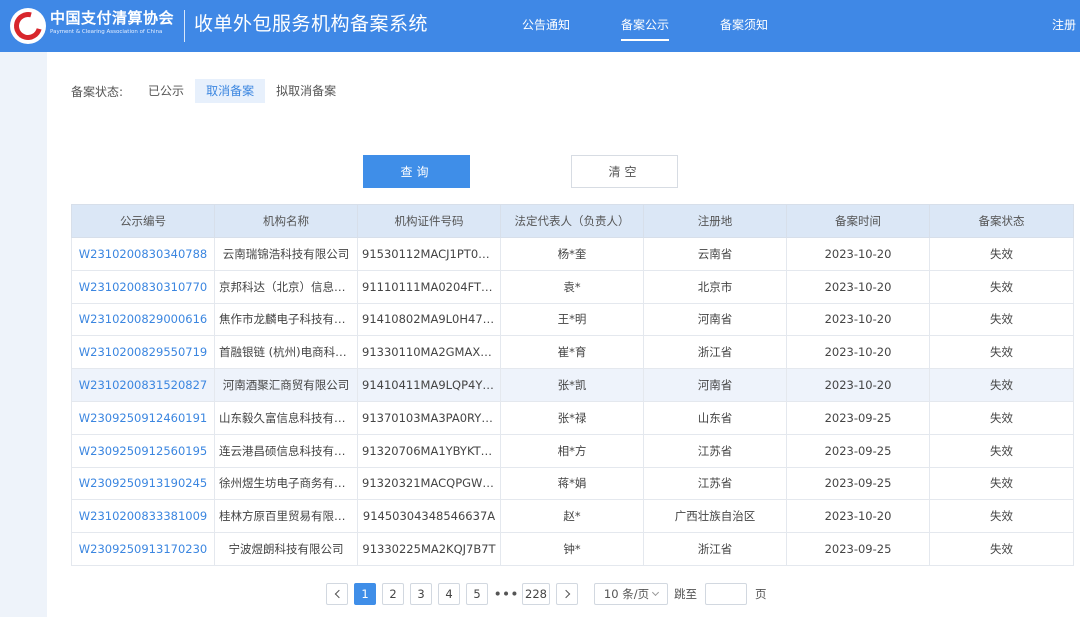 This screenshot has width=1080, height=617. What do you see at coordinates (715, 286) in the screenshot?
I see `cell-region: 北京市` at bounding box center [715, 286].